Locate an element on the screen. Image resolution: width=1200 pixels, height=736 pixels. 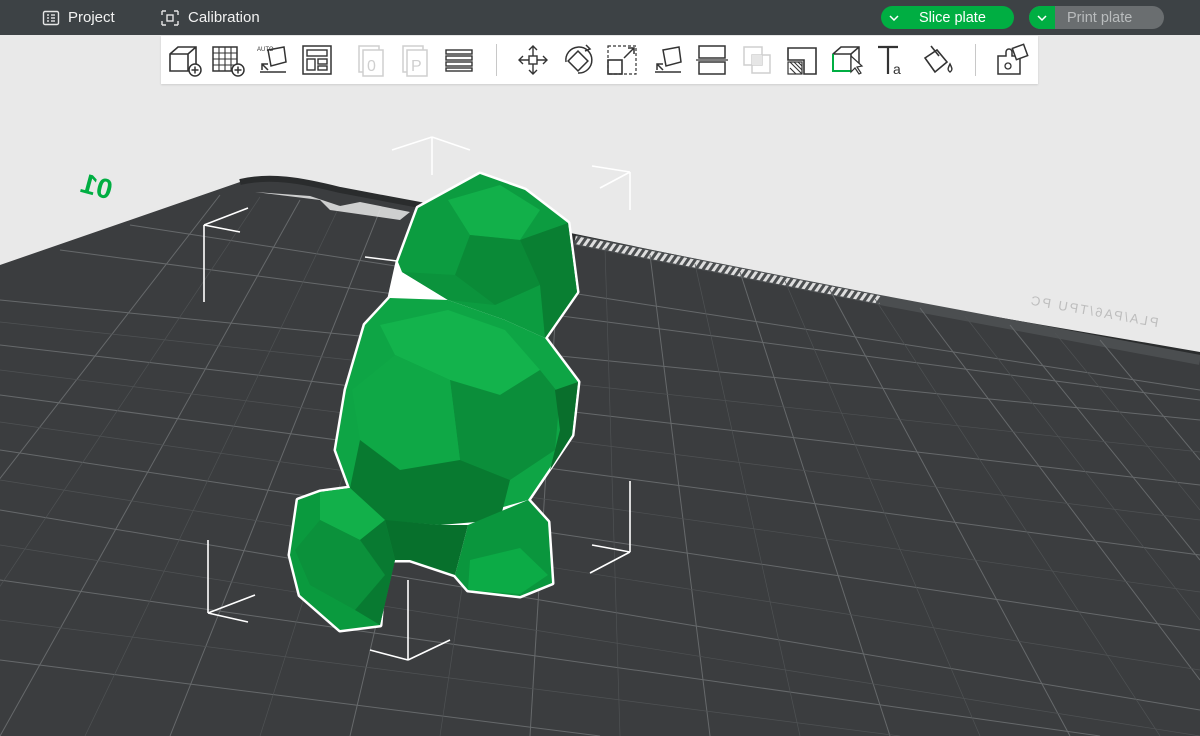
boolean-button is located at coordinates (757, 60).